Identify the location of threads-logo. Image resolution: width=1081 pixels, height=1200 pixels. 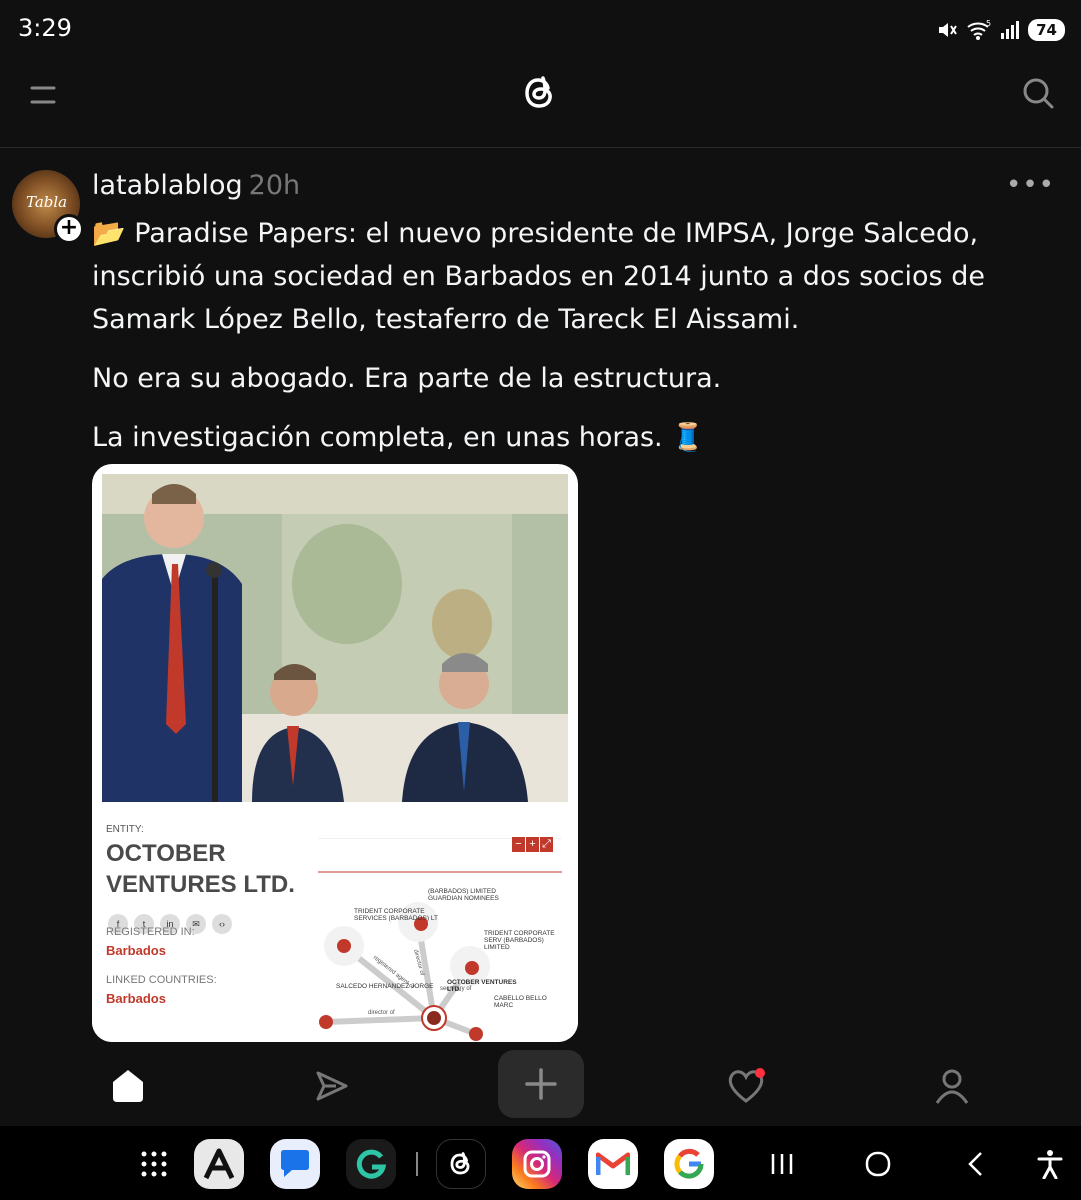
(540, 93).